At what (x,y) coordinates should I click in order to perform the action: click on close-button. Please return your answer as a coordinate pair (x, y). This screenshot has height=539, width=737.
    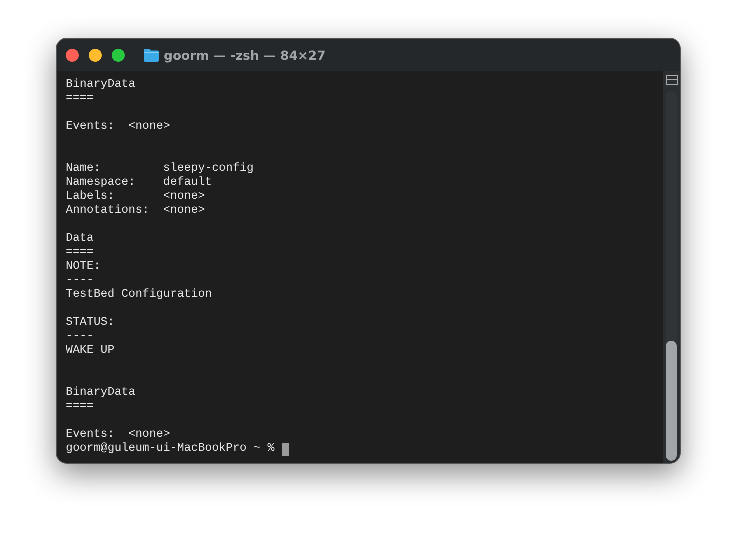
    Looking at the image, I should click on (72, 55).